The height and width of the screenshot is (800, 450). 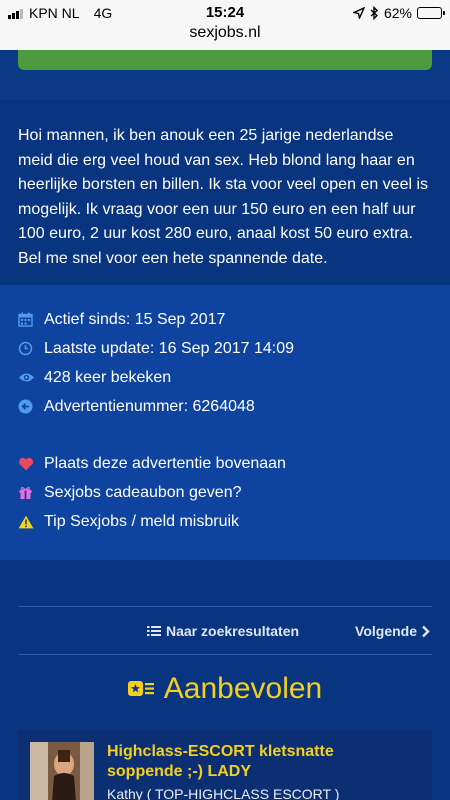 What do you see at coordinates (169, 348) in the screenshot?
I see `last-update: Laatste update: 16 Sep 2017 14:09` at bounding box center [169, 348].